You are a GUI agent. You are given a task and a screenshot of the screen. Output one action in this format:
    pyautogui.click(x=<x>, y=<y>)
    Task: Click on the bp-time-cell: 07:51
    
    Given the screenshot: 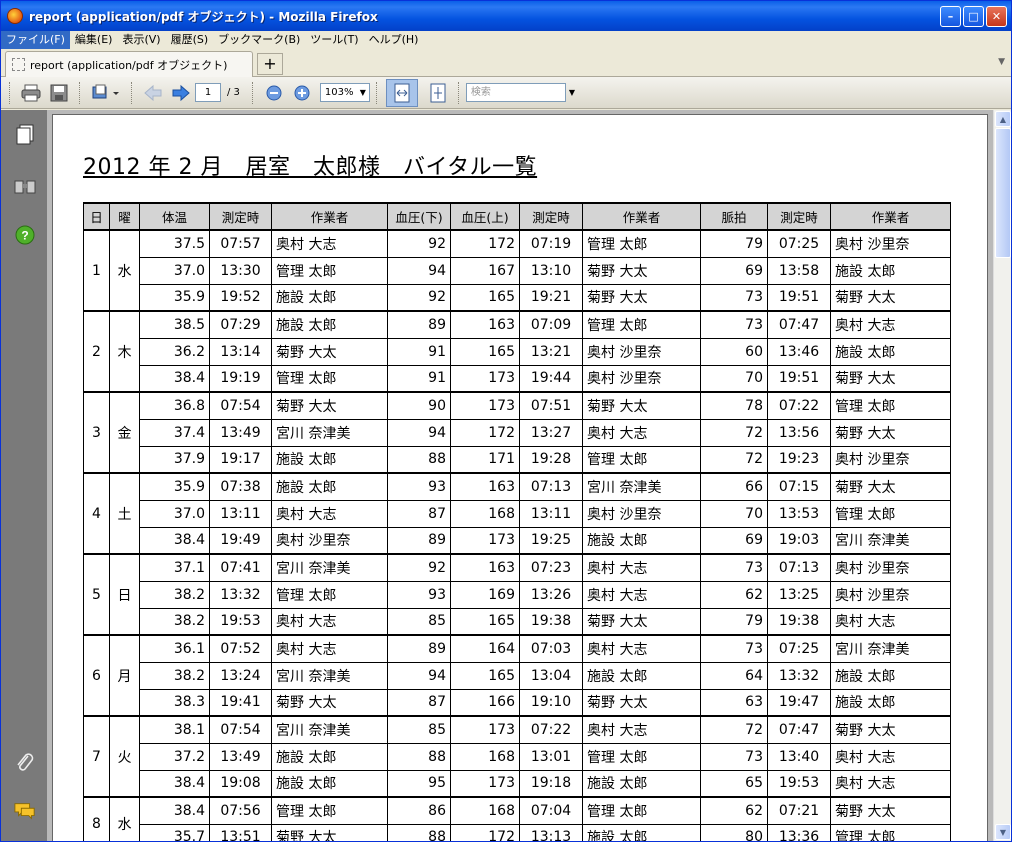 What is the action you would take?
    pyautogui.click(x=551, y=405)
    